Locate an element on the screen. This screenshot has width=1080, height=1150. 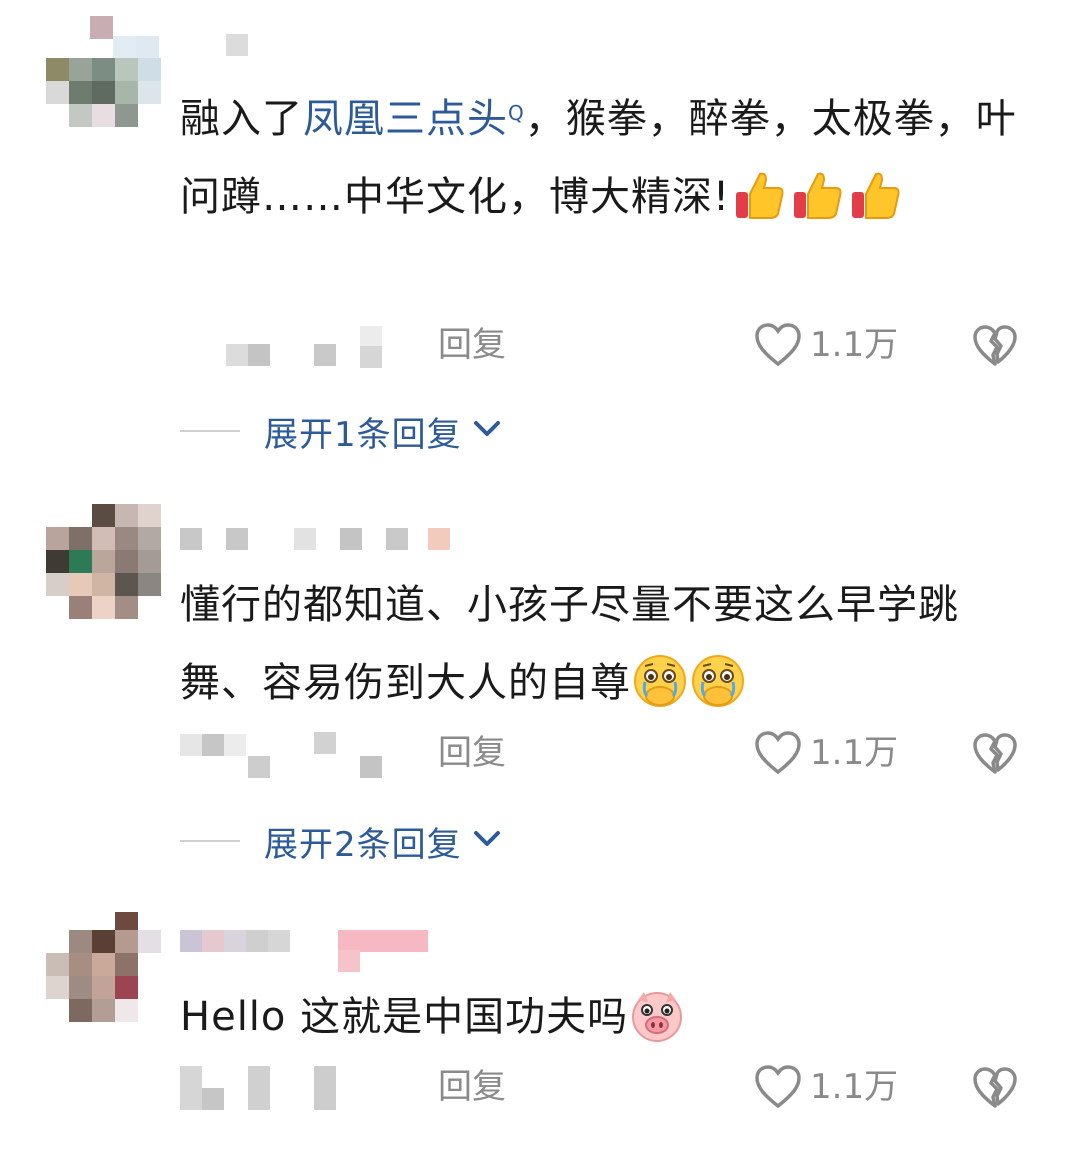
search-mark-icon: Q is located at coordinates (516, 113).